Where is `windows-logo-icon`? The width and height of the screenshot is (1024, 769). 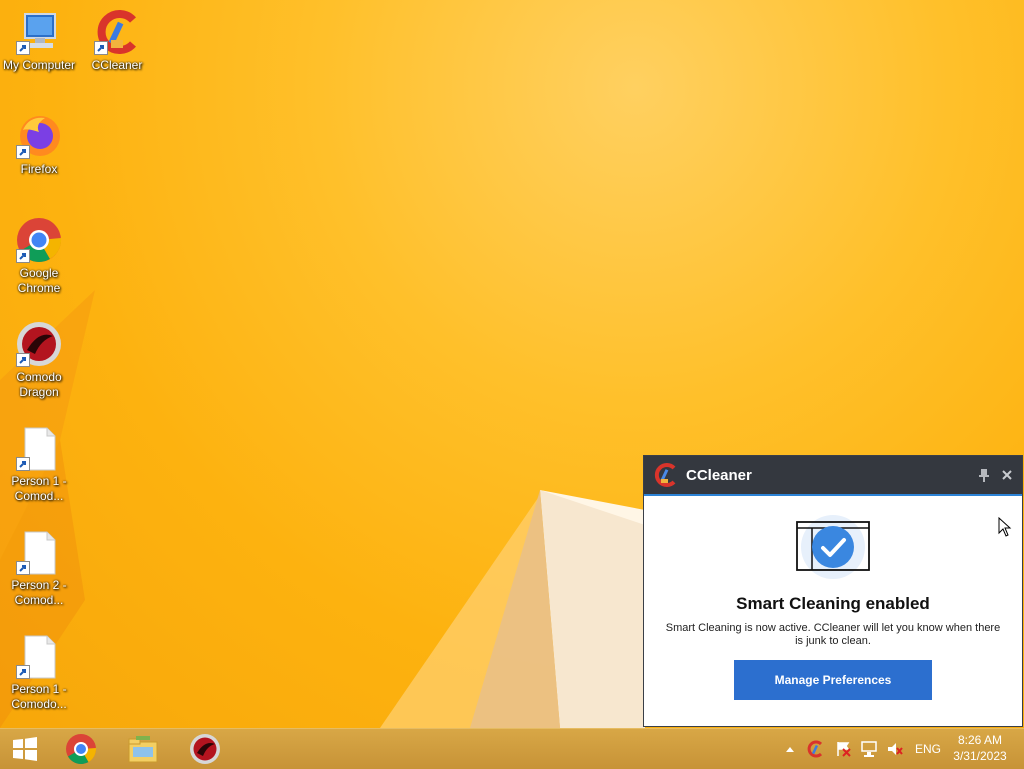 windows-logo-icon is located at coordinates (25, 749).